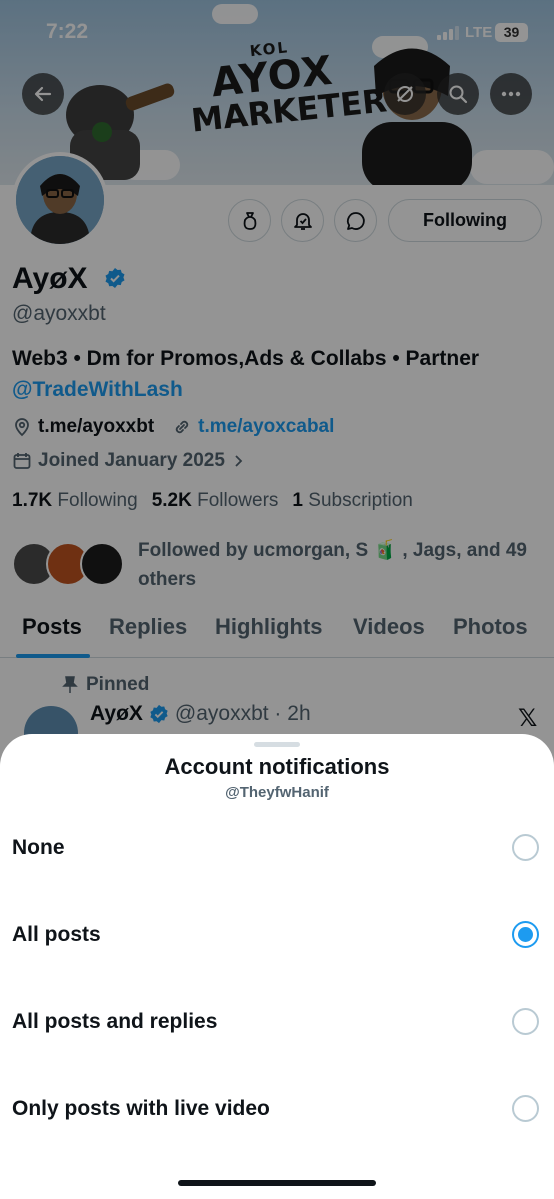 This screenshot has height=1199, width=554. Describe the element at coordinates (277, 1111) in the screenshot. I see `option-live-video: Only posts with live video` at that location.